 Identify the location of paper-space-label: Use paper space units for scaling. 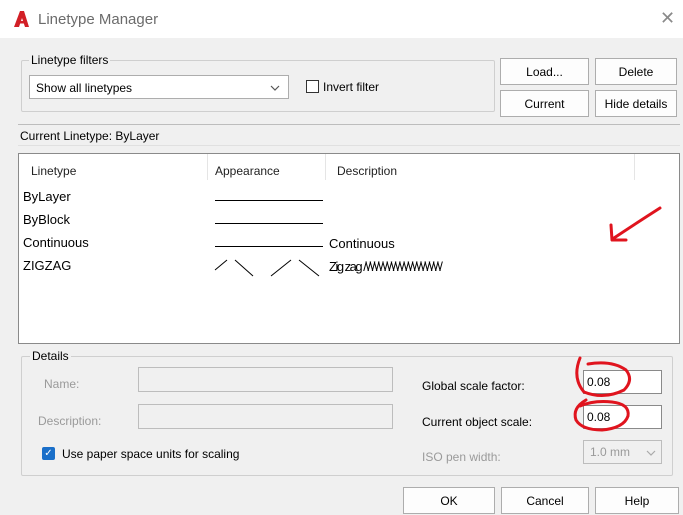
(151, 454).